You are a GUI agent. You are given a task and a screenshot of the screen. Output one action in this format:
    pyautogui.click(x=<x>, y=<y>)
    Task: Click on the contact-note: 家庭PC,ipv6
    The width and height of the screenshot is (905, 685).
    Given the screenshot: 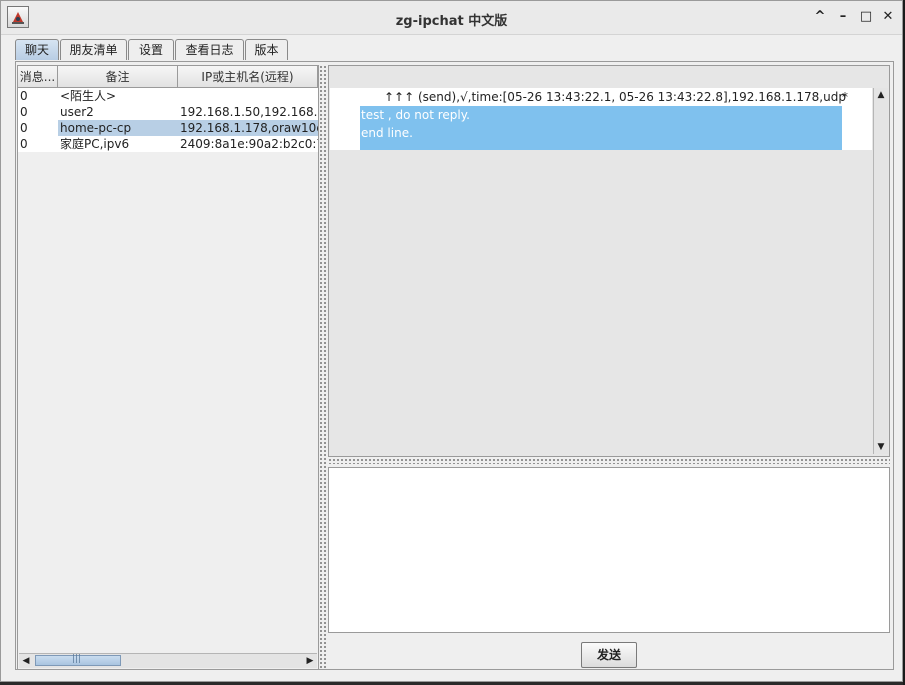 What is the action you would take?
    pyautogui.click(x=95, y=144)
    